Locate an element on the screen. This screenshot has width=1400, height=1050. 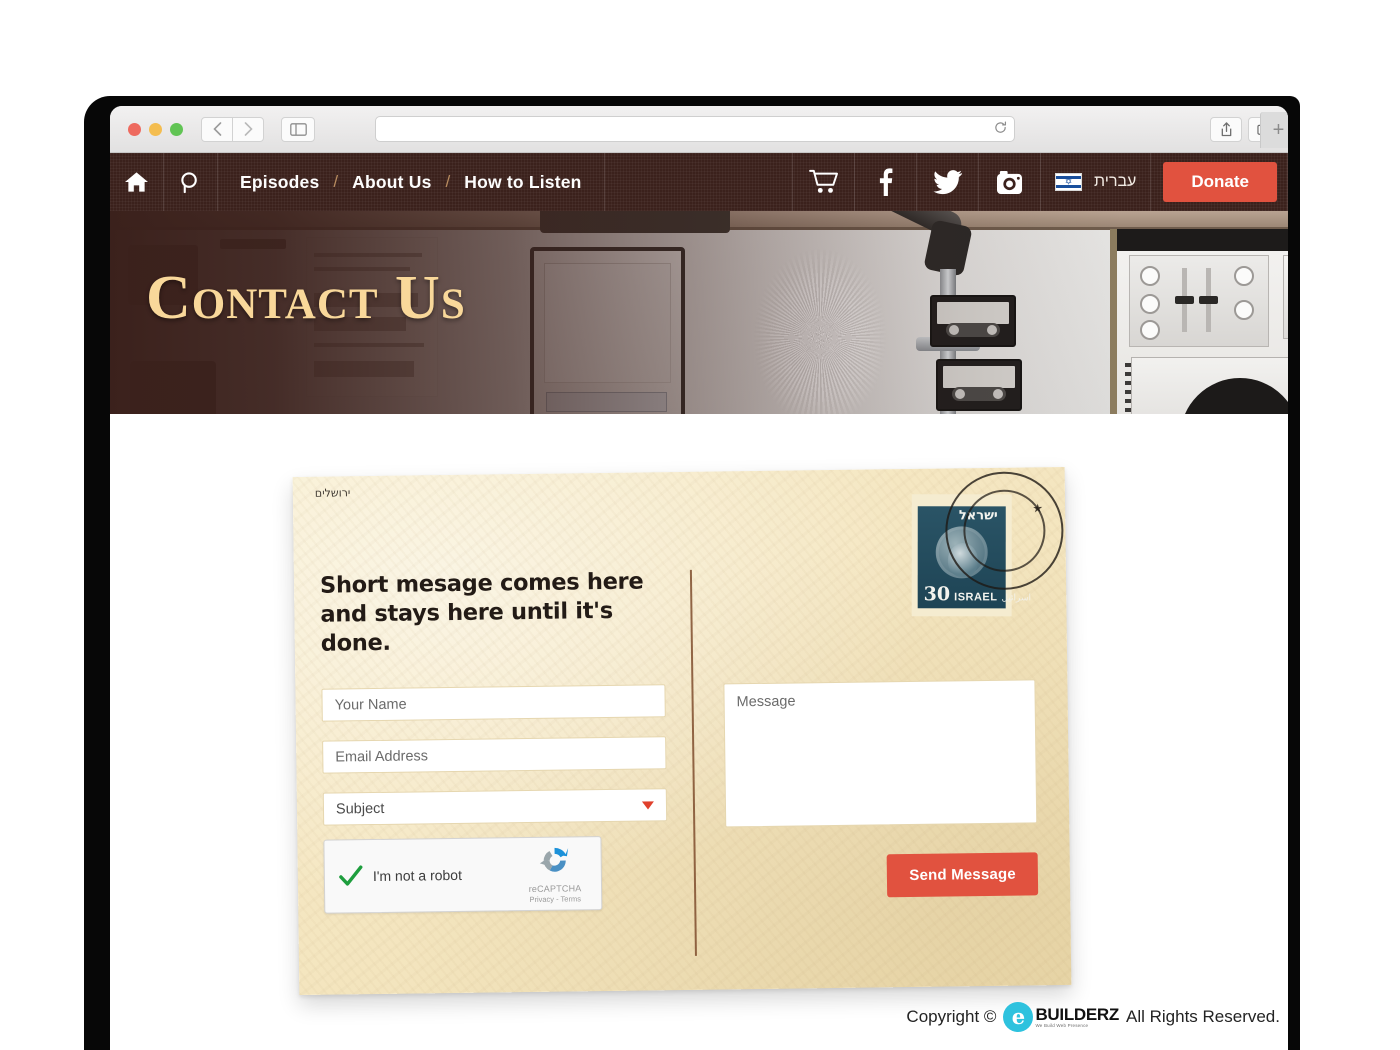
reload-icon is located at coordinates (1001, 127).